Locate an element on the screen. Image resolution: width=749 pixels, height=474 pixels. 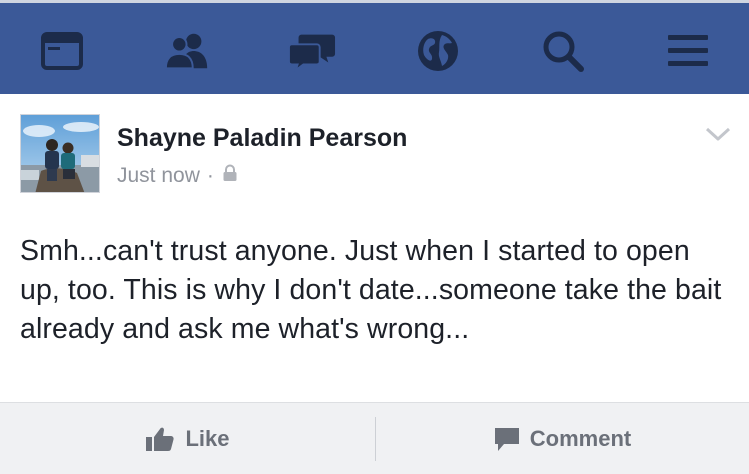
lock-icon is located at coordinates (230, 176).